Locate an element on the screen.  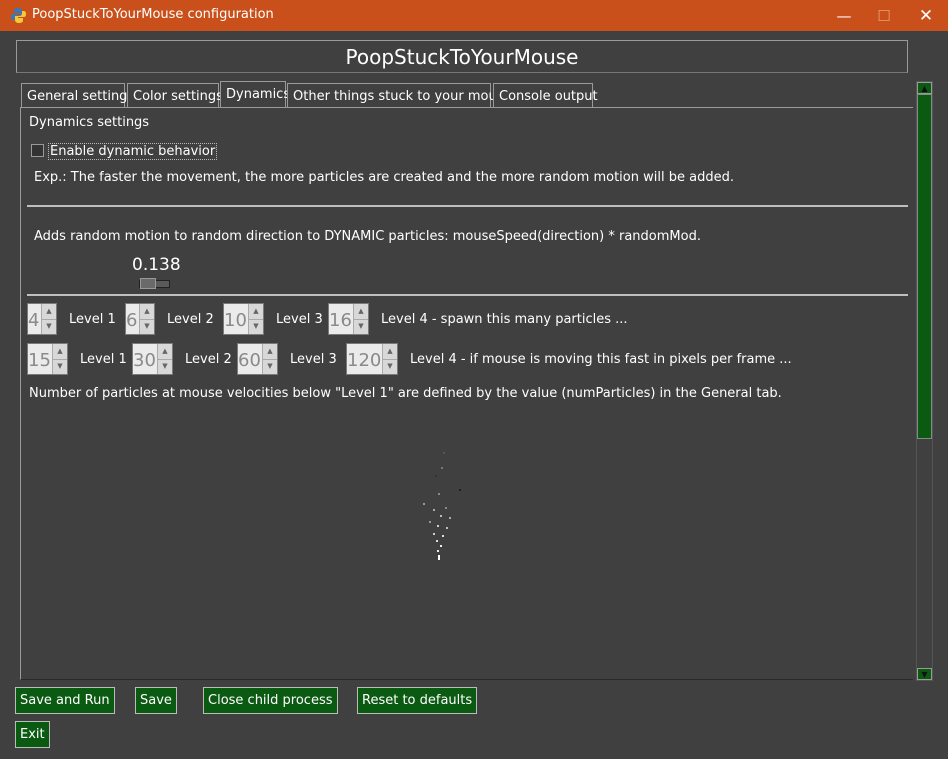
spinbox-value: 16 is located at coordinates (340, 320).